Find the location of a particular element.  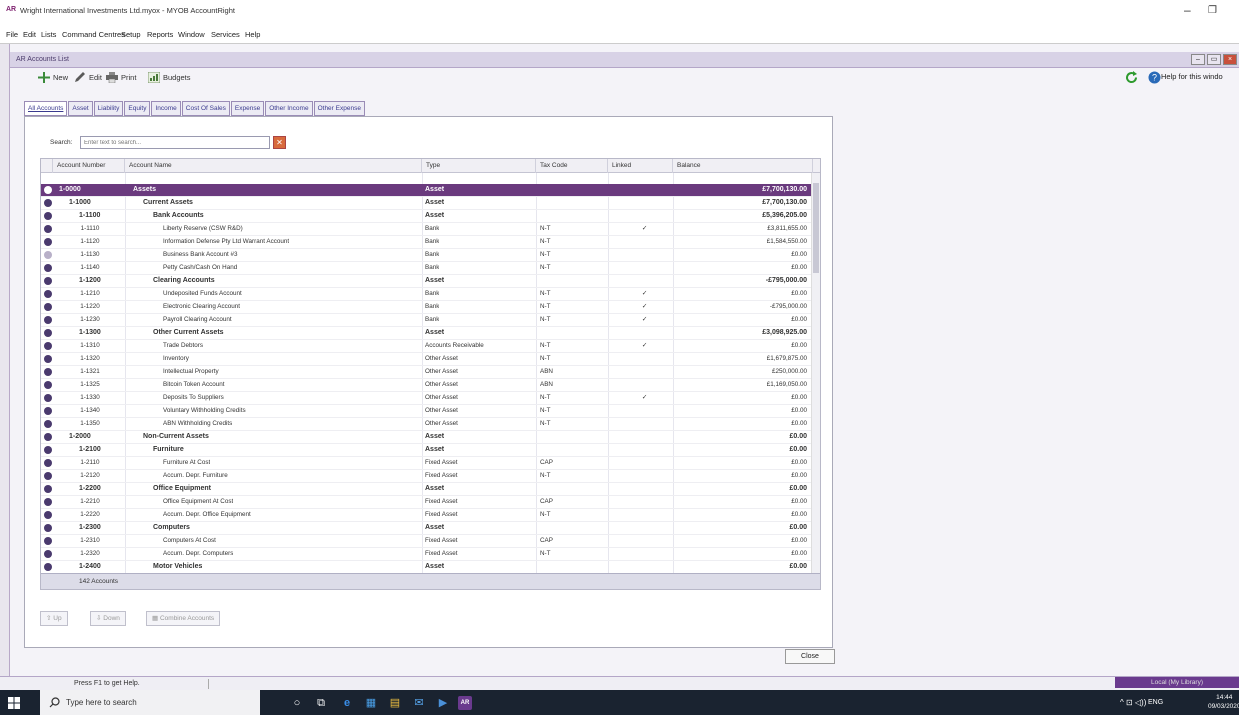

help-for-window-link: Help for this windo is located at coordinates (1192, 76).